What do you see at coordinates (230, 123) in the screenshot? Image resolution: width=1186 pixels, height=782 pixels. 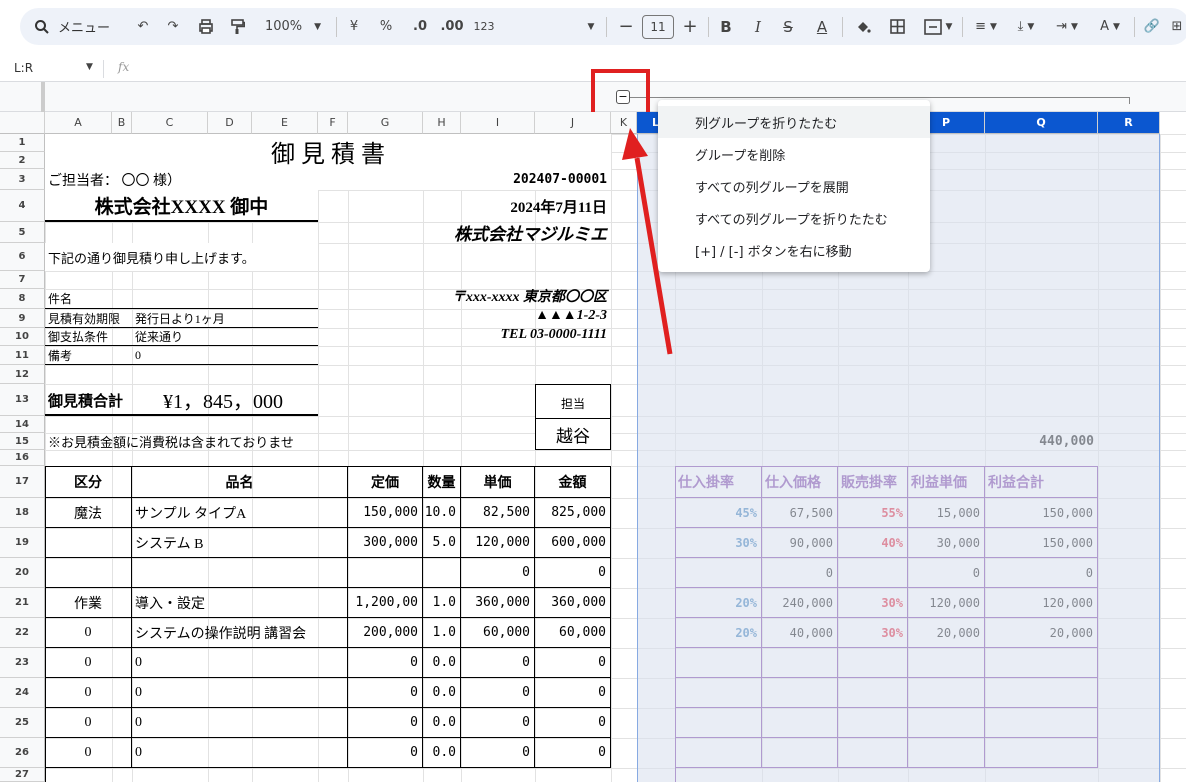 I see `column-header-D: D` at bounding box center [230, 123].